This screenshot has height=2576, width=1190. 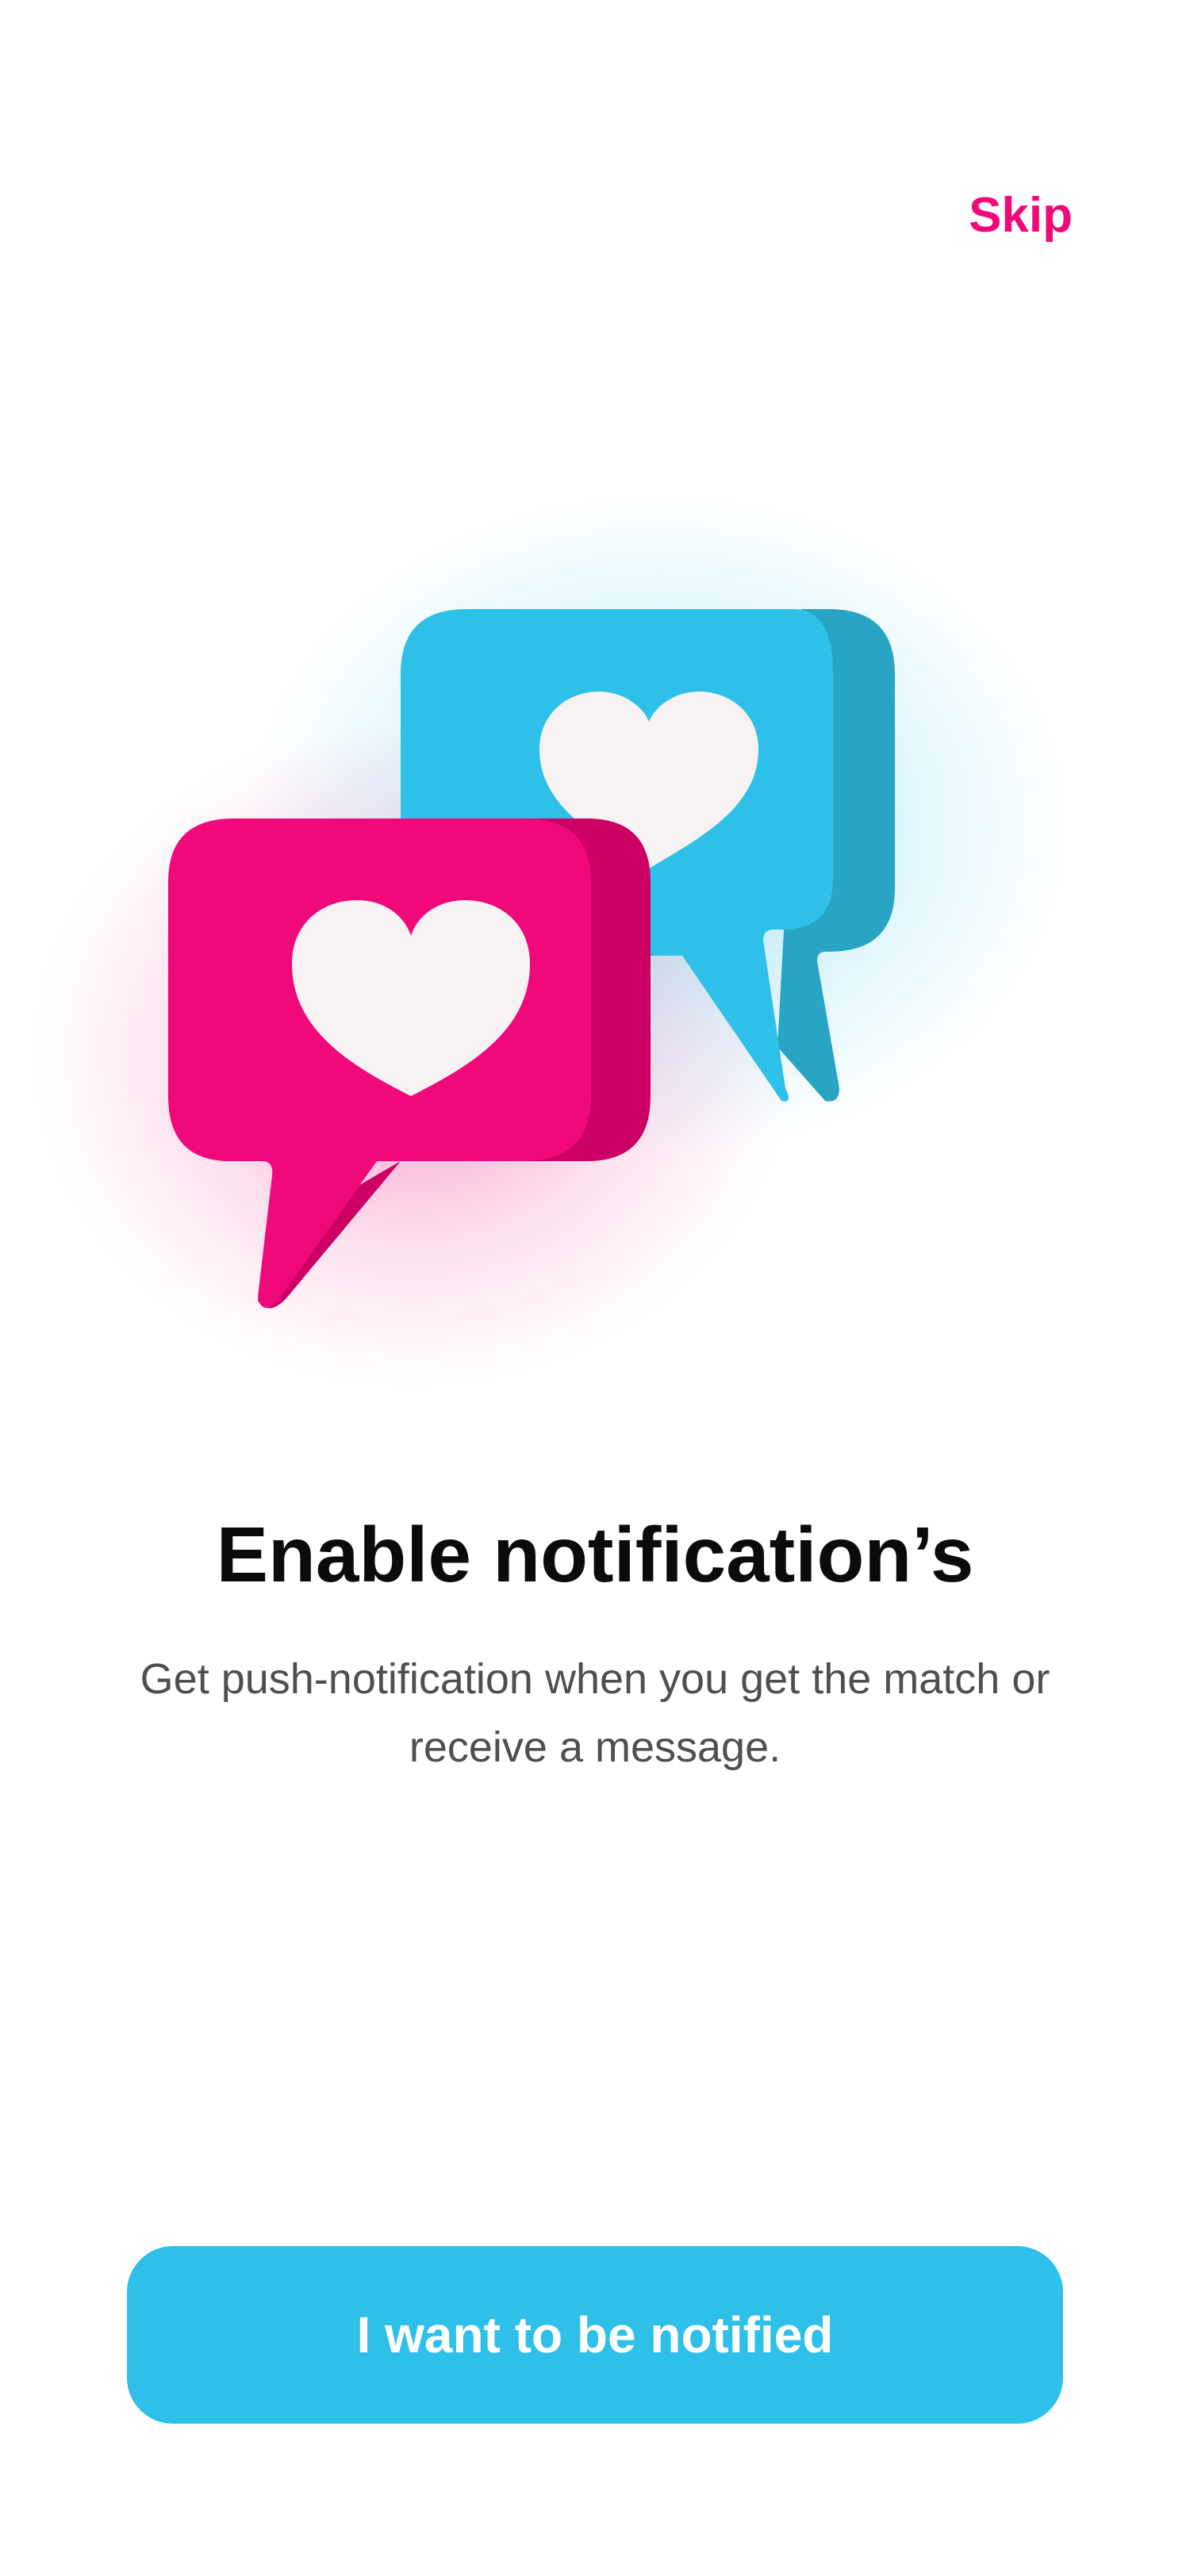 I want to click on notify-button-label: I want to be notified, so click(x=595, y=2334).